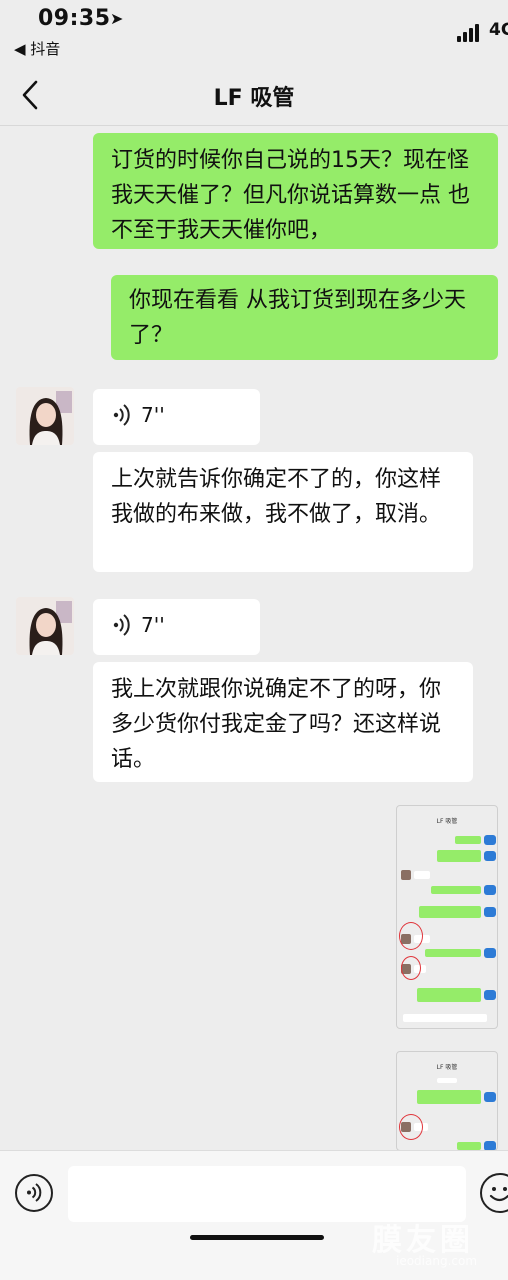 The width and height of the screenshot is (508, 1280). What do you see at coordinates (254, 98) in the screenshot?
I see `chat-title: LF 吸管` at bounding box center [254, 98].